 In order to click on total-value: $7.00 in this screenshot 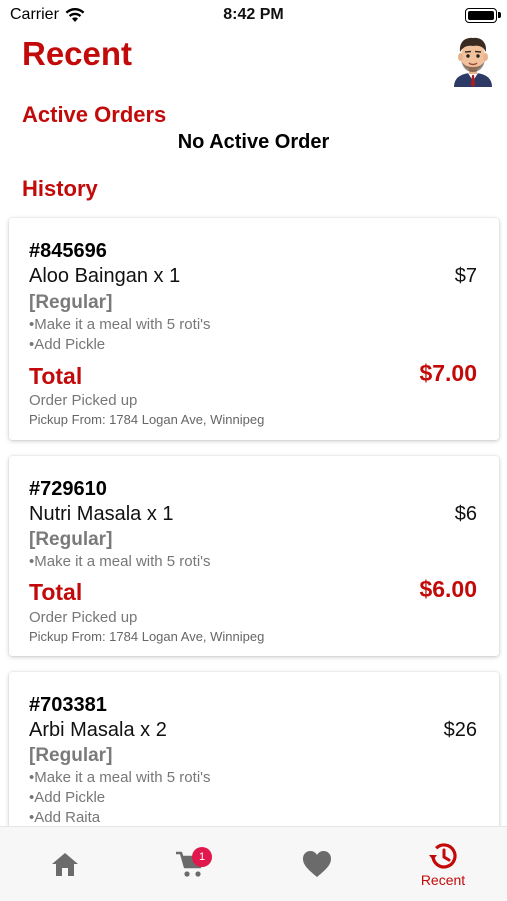, I will do `click(448, 373)`.